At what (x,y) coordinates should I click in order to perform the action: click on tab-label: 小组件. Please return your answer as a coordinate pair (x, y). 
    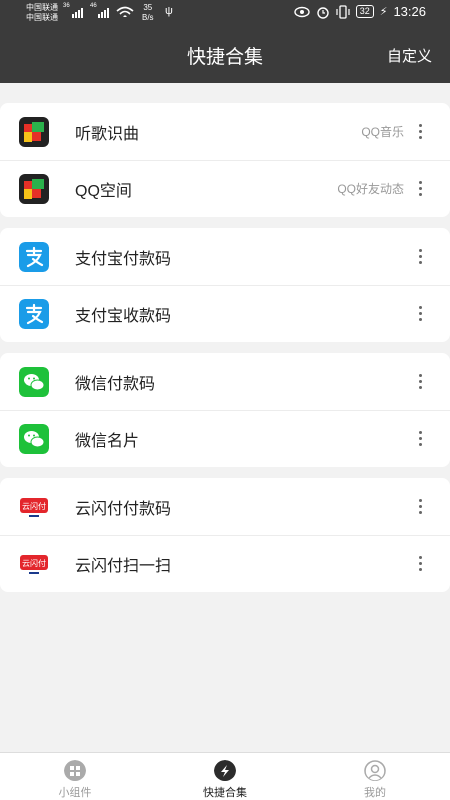
    Looking at the image, I should click on (75, 793).